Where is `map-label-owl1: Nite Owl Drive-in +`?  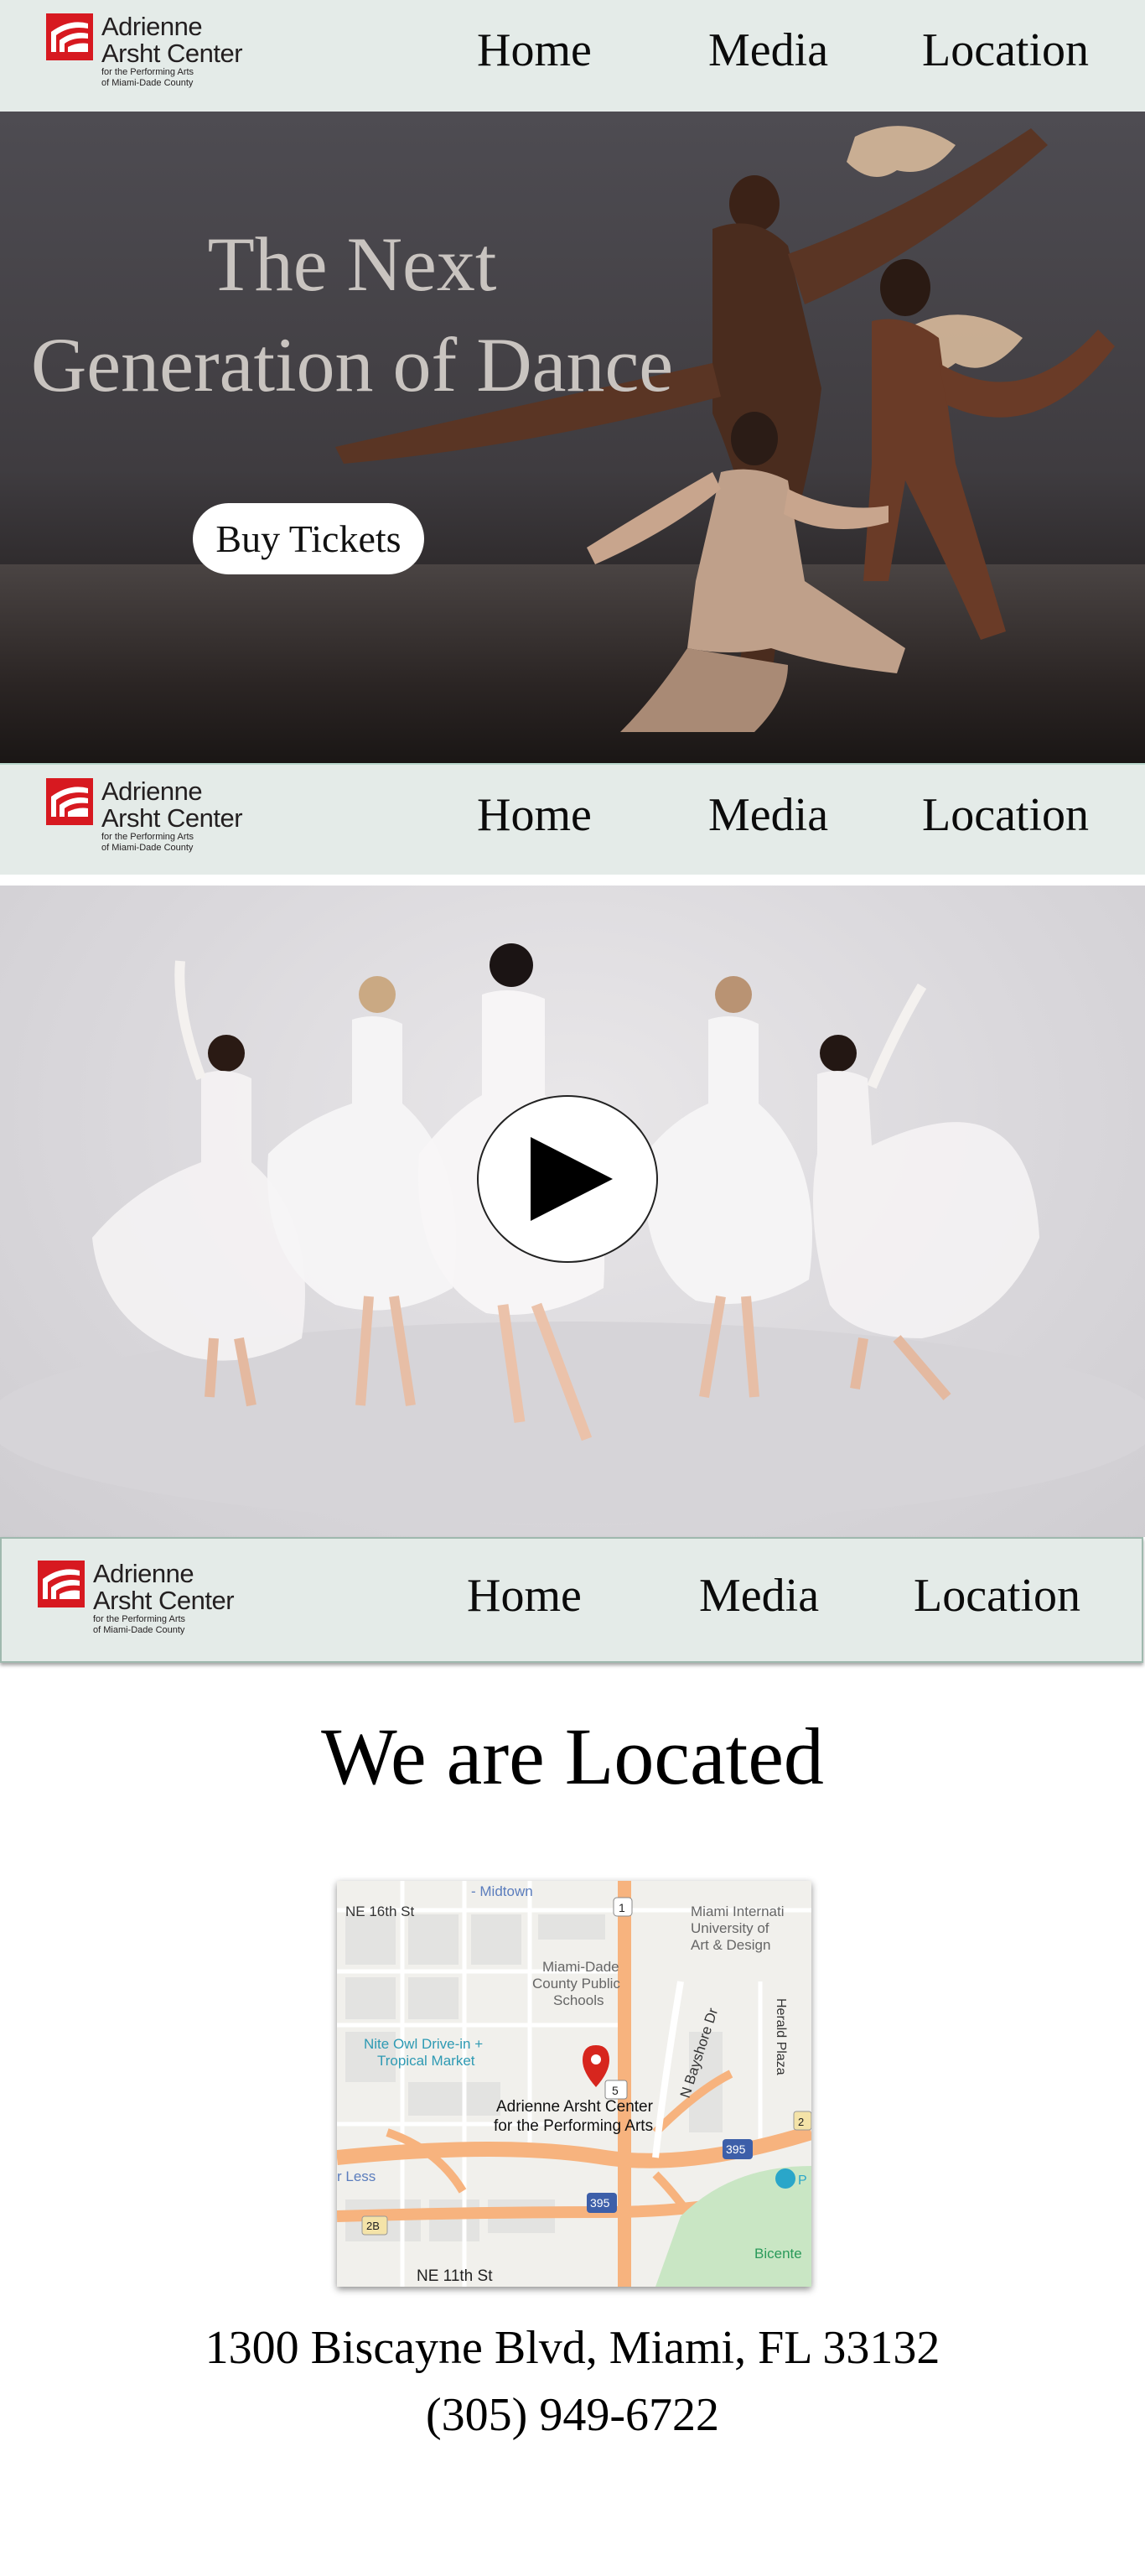
map-label-owl1: Nite Owl Drive-in + is located at coordinates (423, 2044).